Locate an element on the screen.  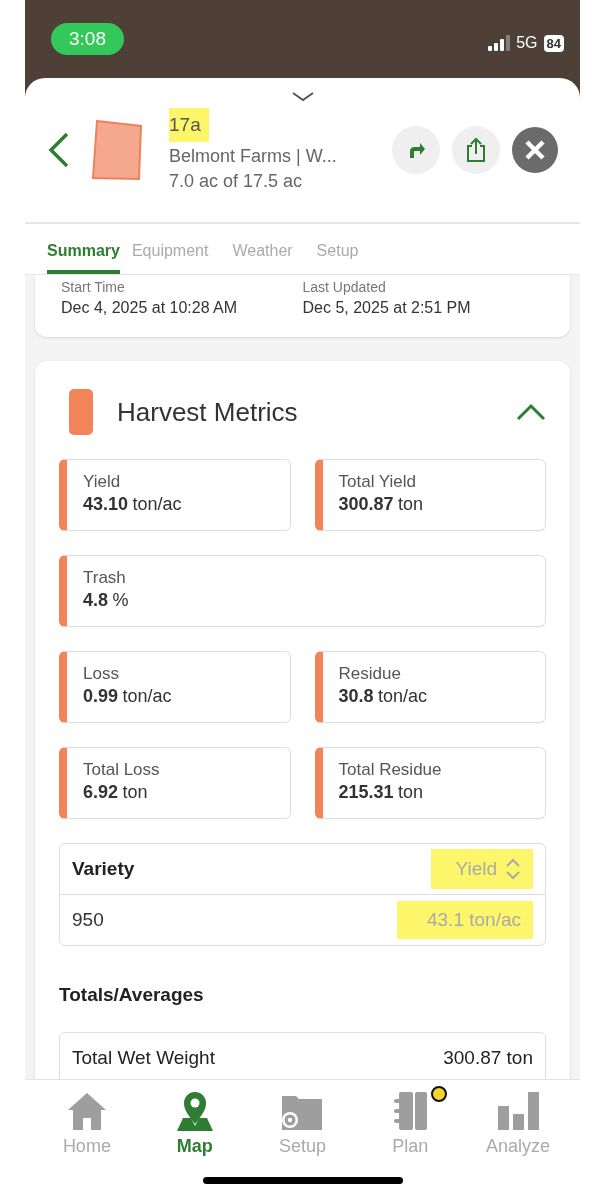
metric-value: 6.92 ton is located at coordinates (116, 792).